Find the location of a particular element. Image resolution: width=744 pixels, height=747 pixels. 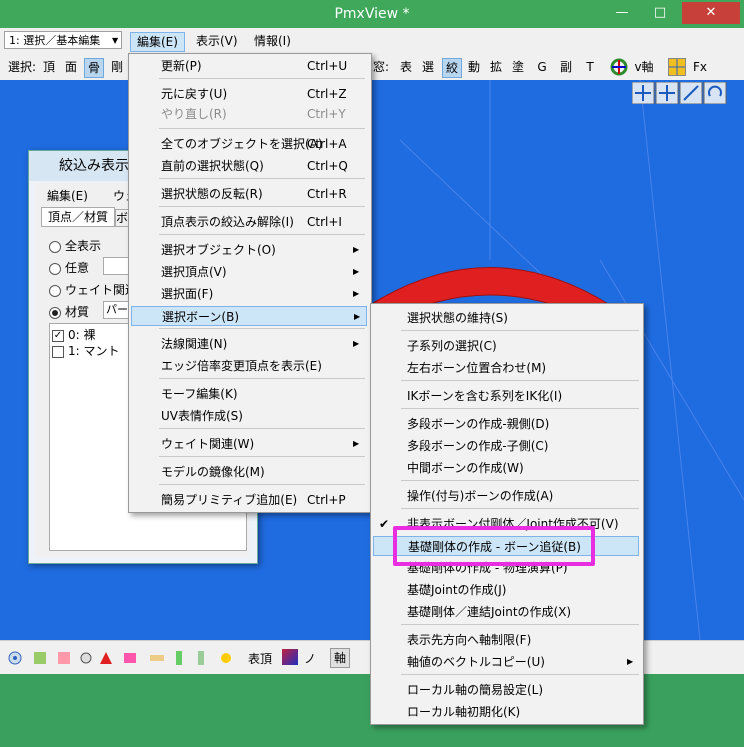

select-bone-button: 骨 is located at coordinates (94, 68).